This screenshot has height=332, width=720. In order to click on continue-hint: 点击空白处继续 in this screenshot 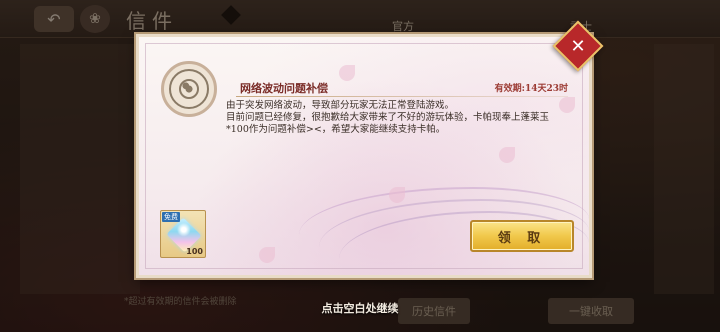, I will do `click(360, 308)`.